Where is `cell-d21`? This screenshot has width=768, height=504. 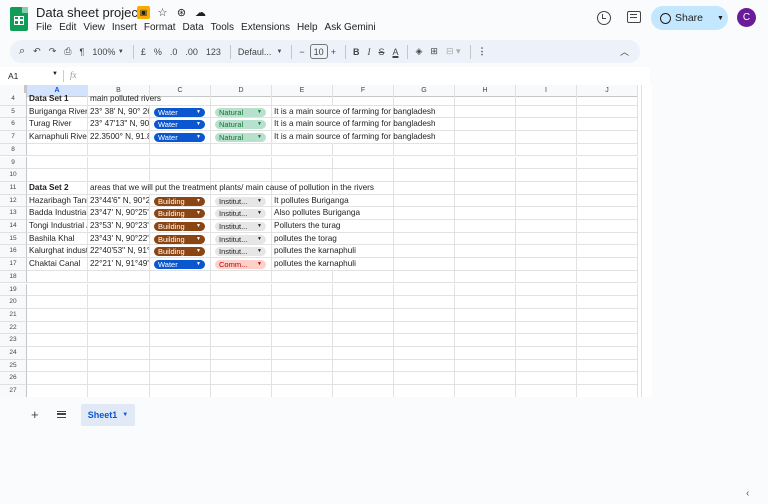
cell-d21 is located at coordinates (241, 315).